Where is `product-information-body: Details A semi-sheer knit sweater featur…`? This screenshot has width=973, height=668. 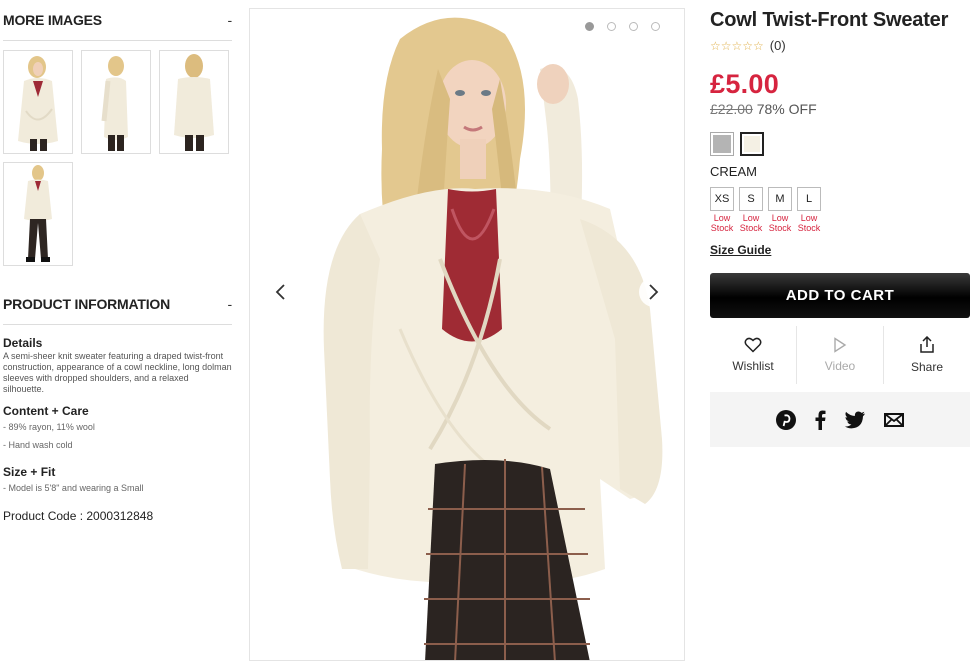 product-information-body: Details A semi-sheer knit sweater featur… is located at coordinates (116, 424).